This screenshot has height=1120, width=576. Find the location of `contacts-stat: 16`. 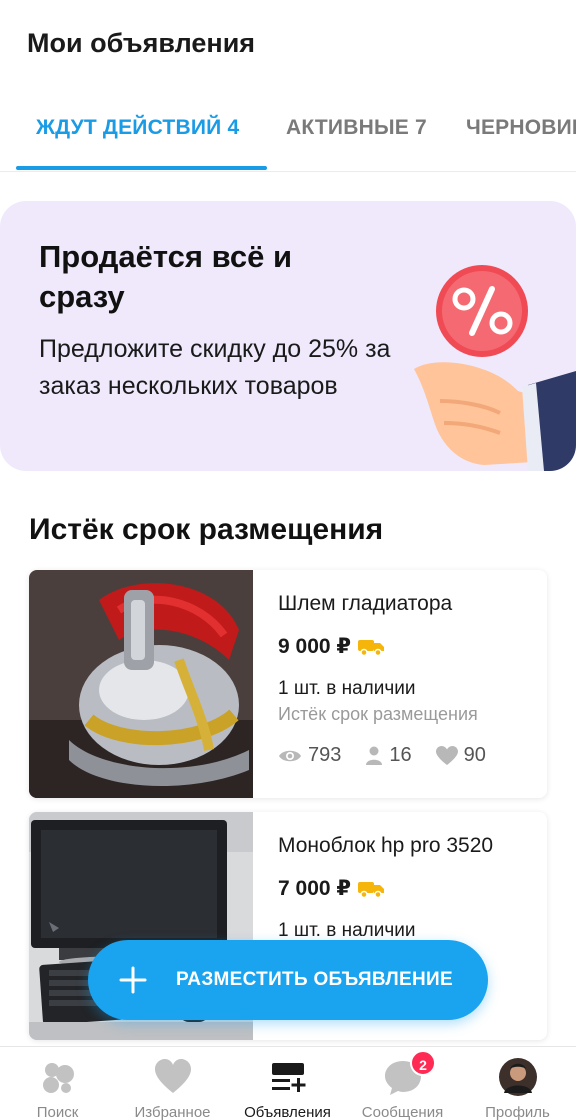

contacts-stat: 16 is located at coordinates (388, 755).